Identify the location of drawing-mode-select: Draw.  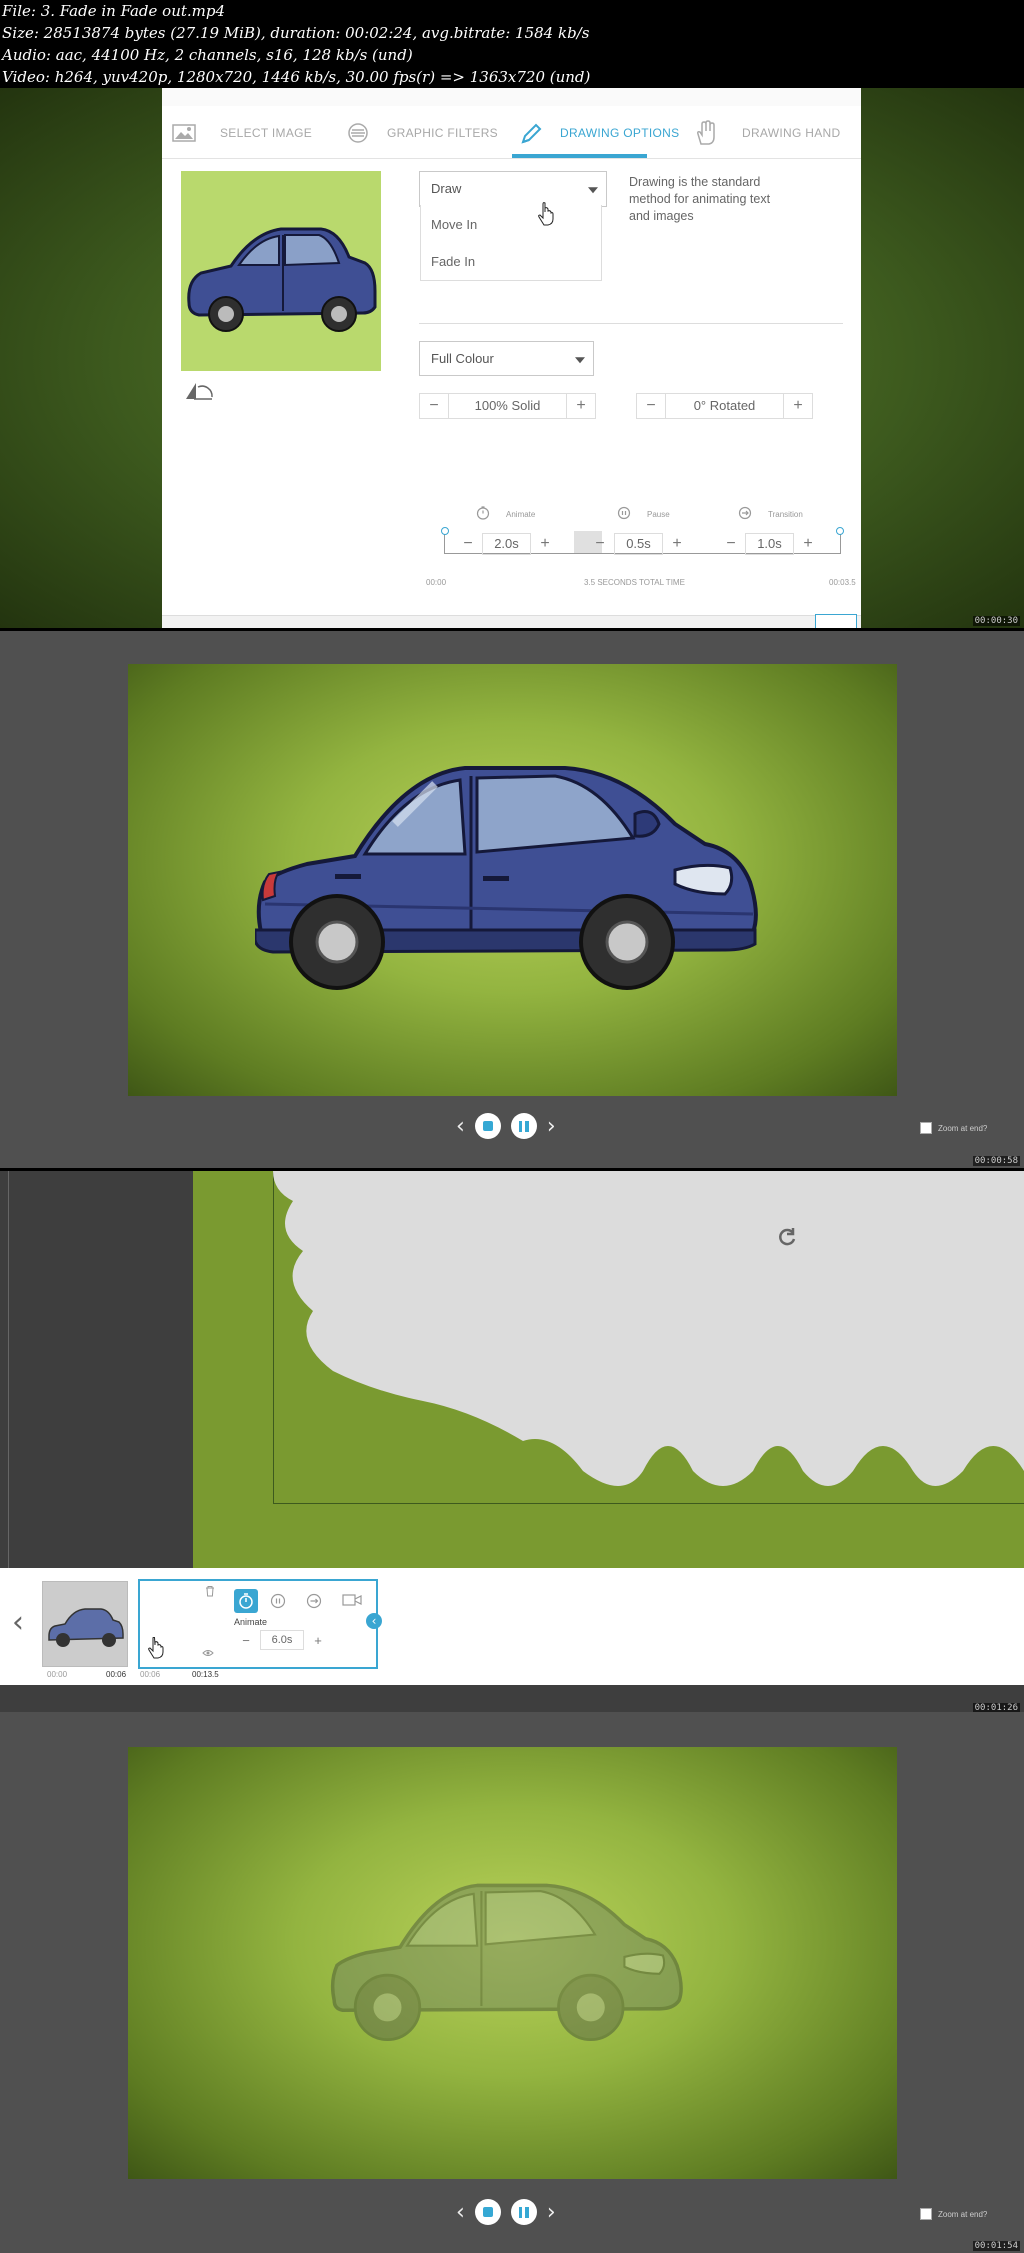
(513, 189).